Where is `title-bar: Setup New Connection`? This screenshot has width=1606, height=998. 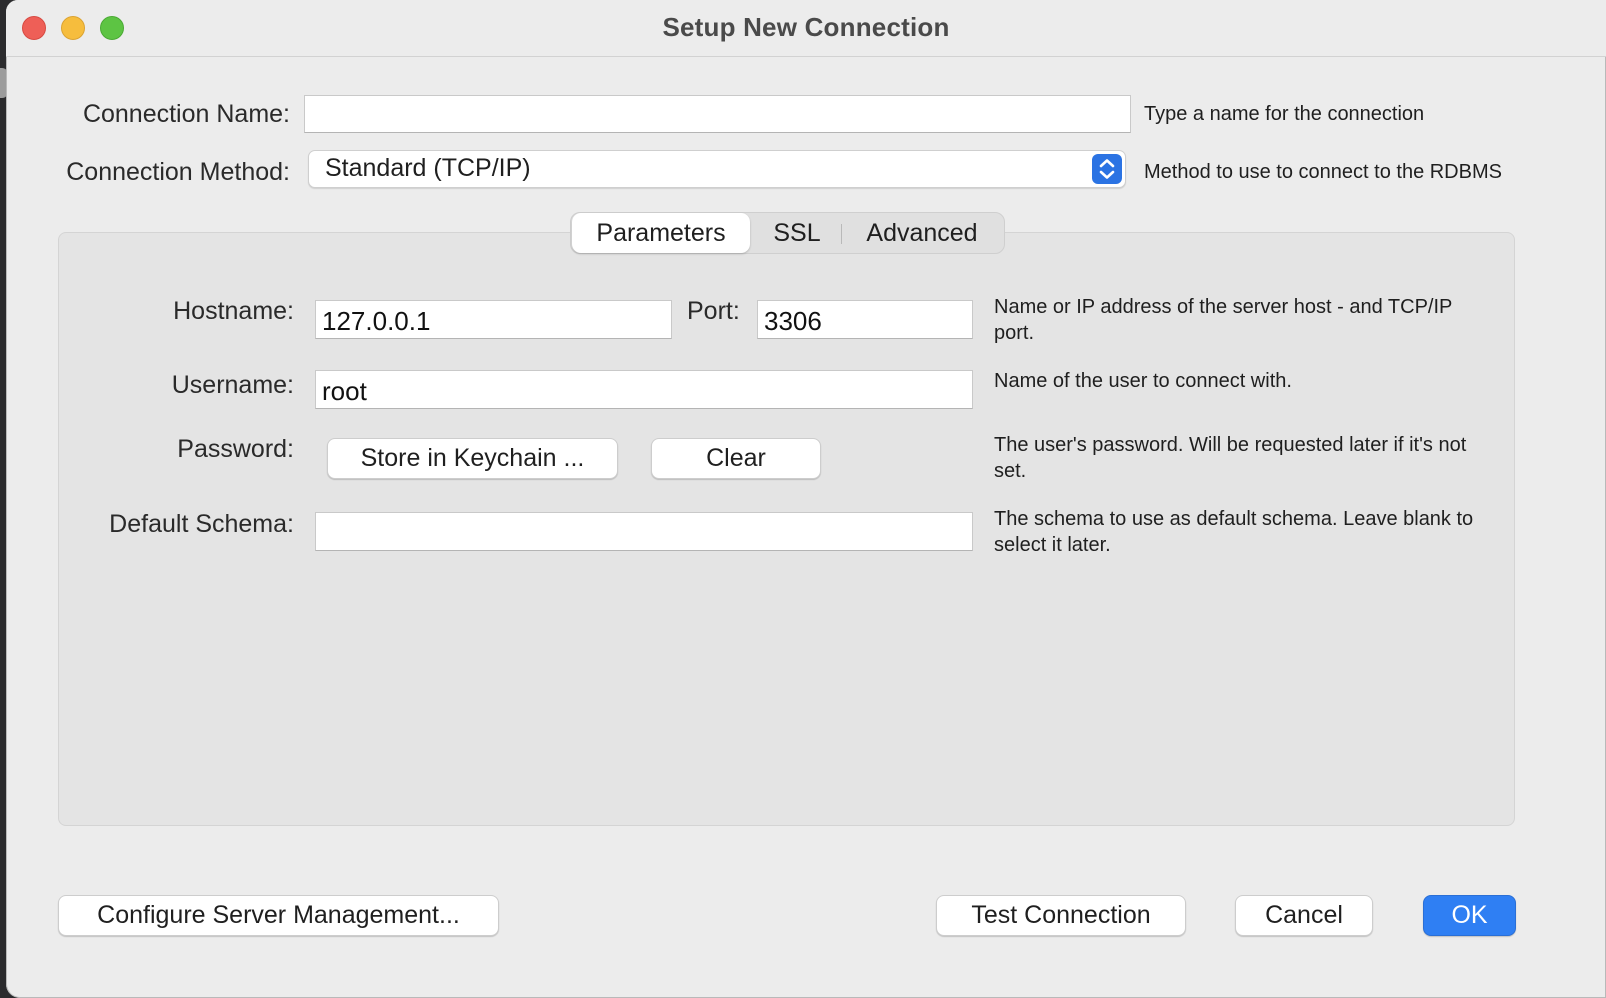 title-bar: Setup New Connection is located at coordinates (806, 28).